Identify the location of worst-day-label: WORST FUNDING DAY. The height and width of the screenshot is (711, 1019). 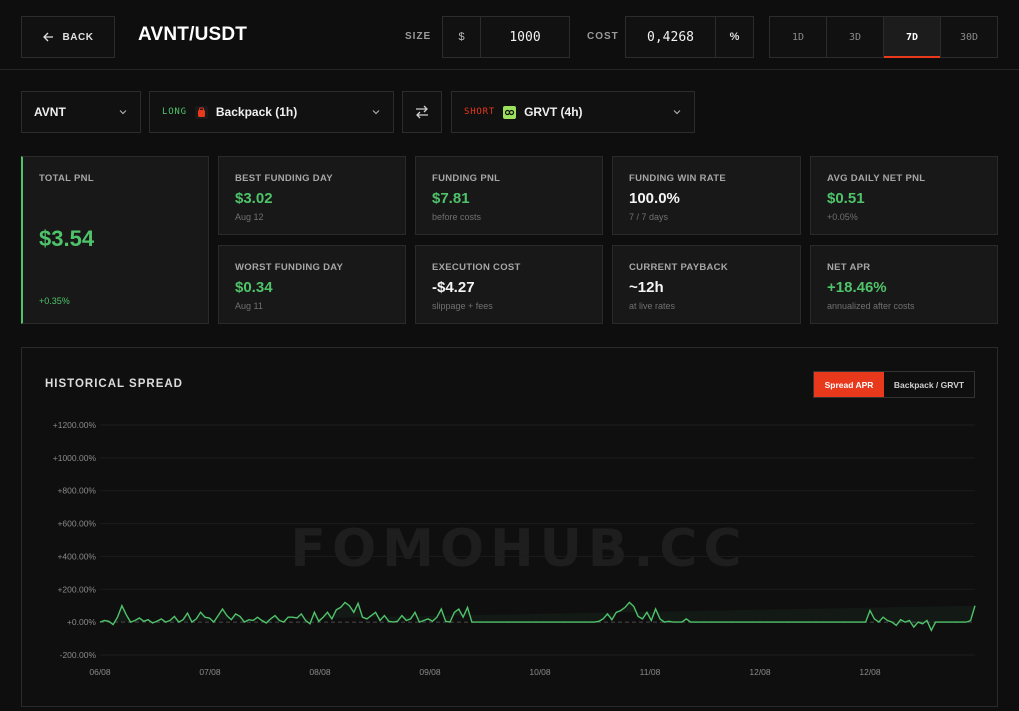
(289, 267).